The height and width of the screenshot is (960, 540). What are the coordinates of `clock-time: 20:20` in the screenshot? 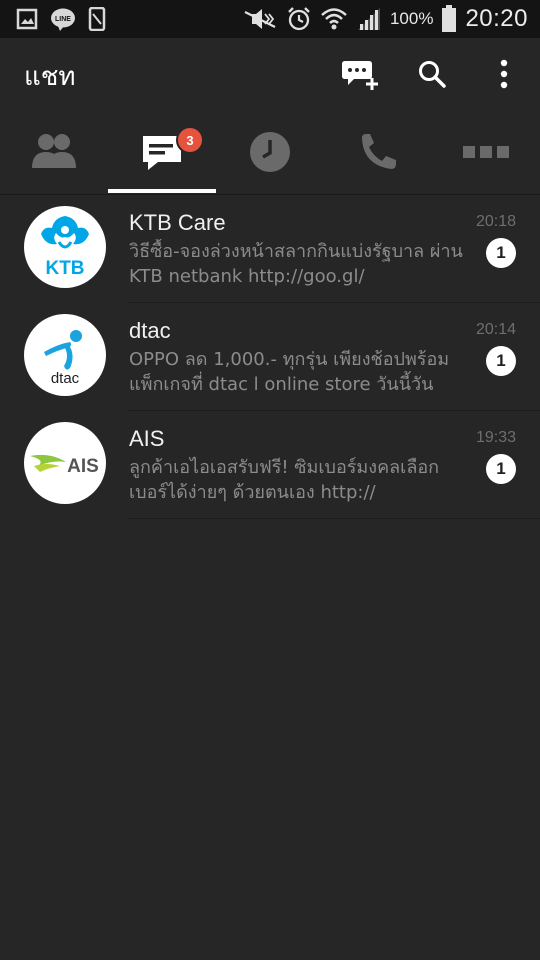 It's located at (496, 18).